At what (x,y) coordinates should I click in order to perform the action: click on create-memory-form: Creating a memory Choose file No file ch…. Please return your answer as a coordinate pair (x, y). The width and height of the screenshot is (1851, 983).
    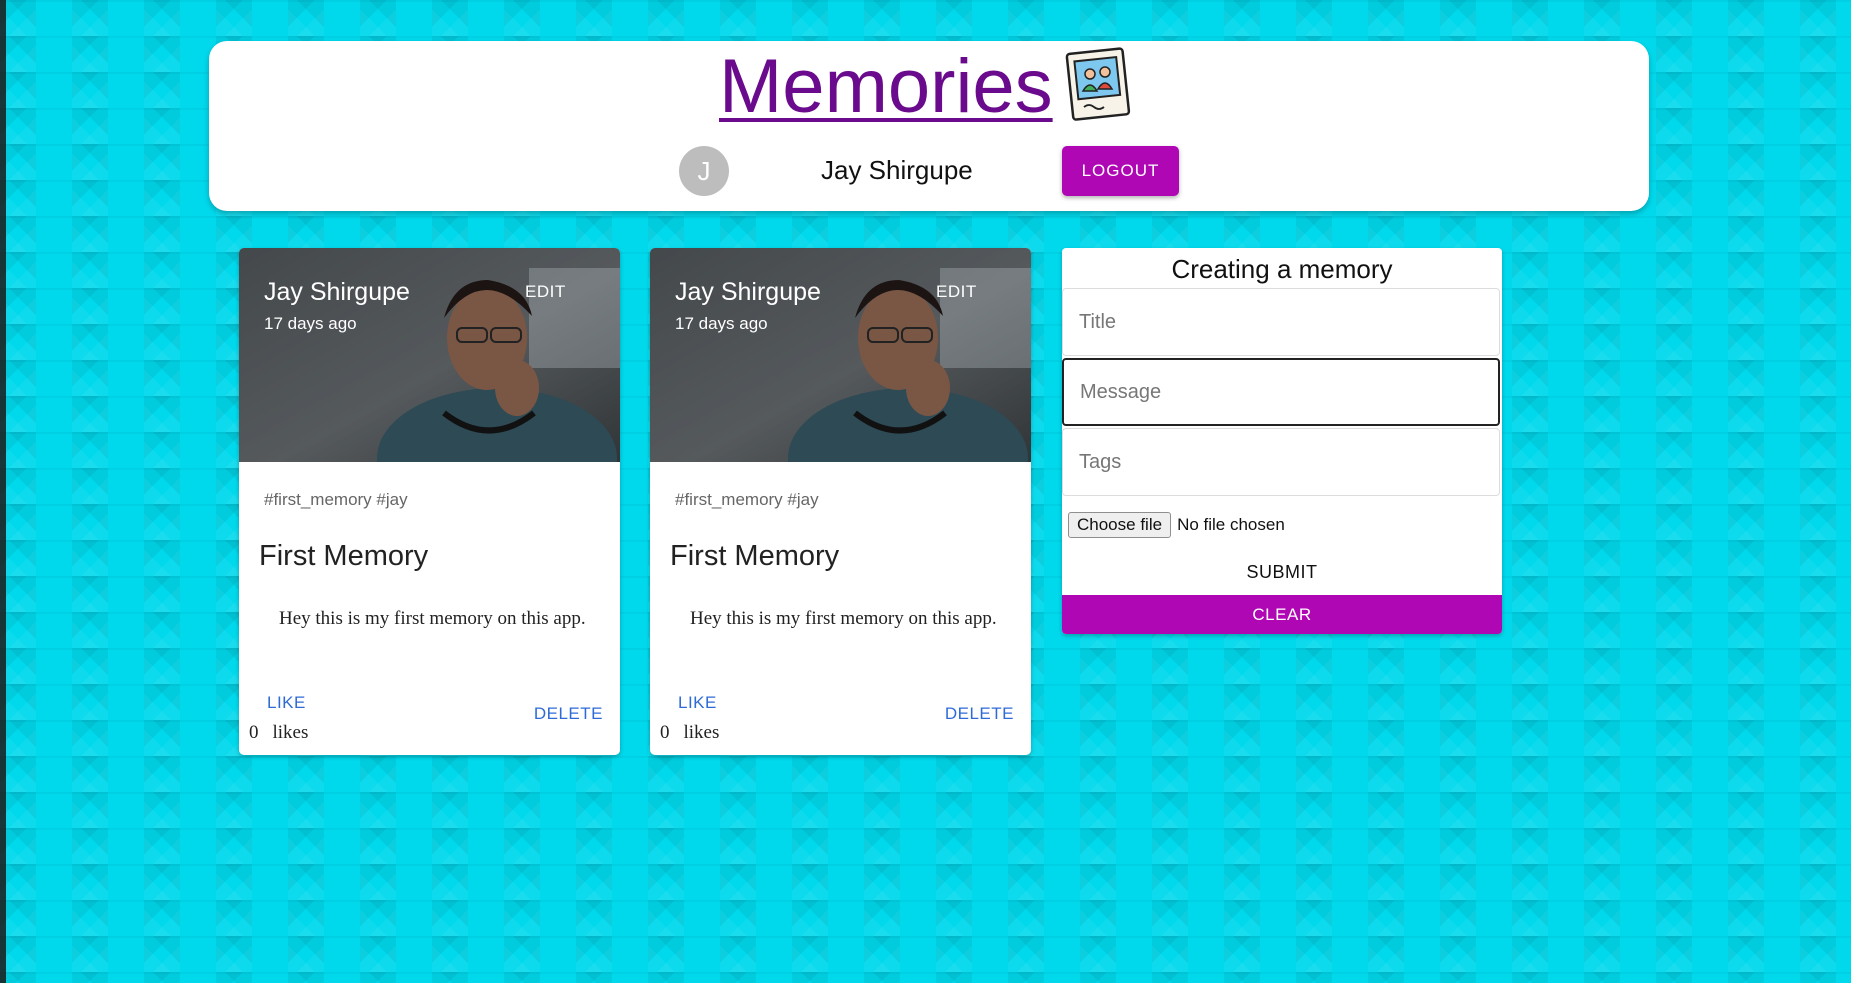
    Looking at the image, I should click on (1282, 441).